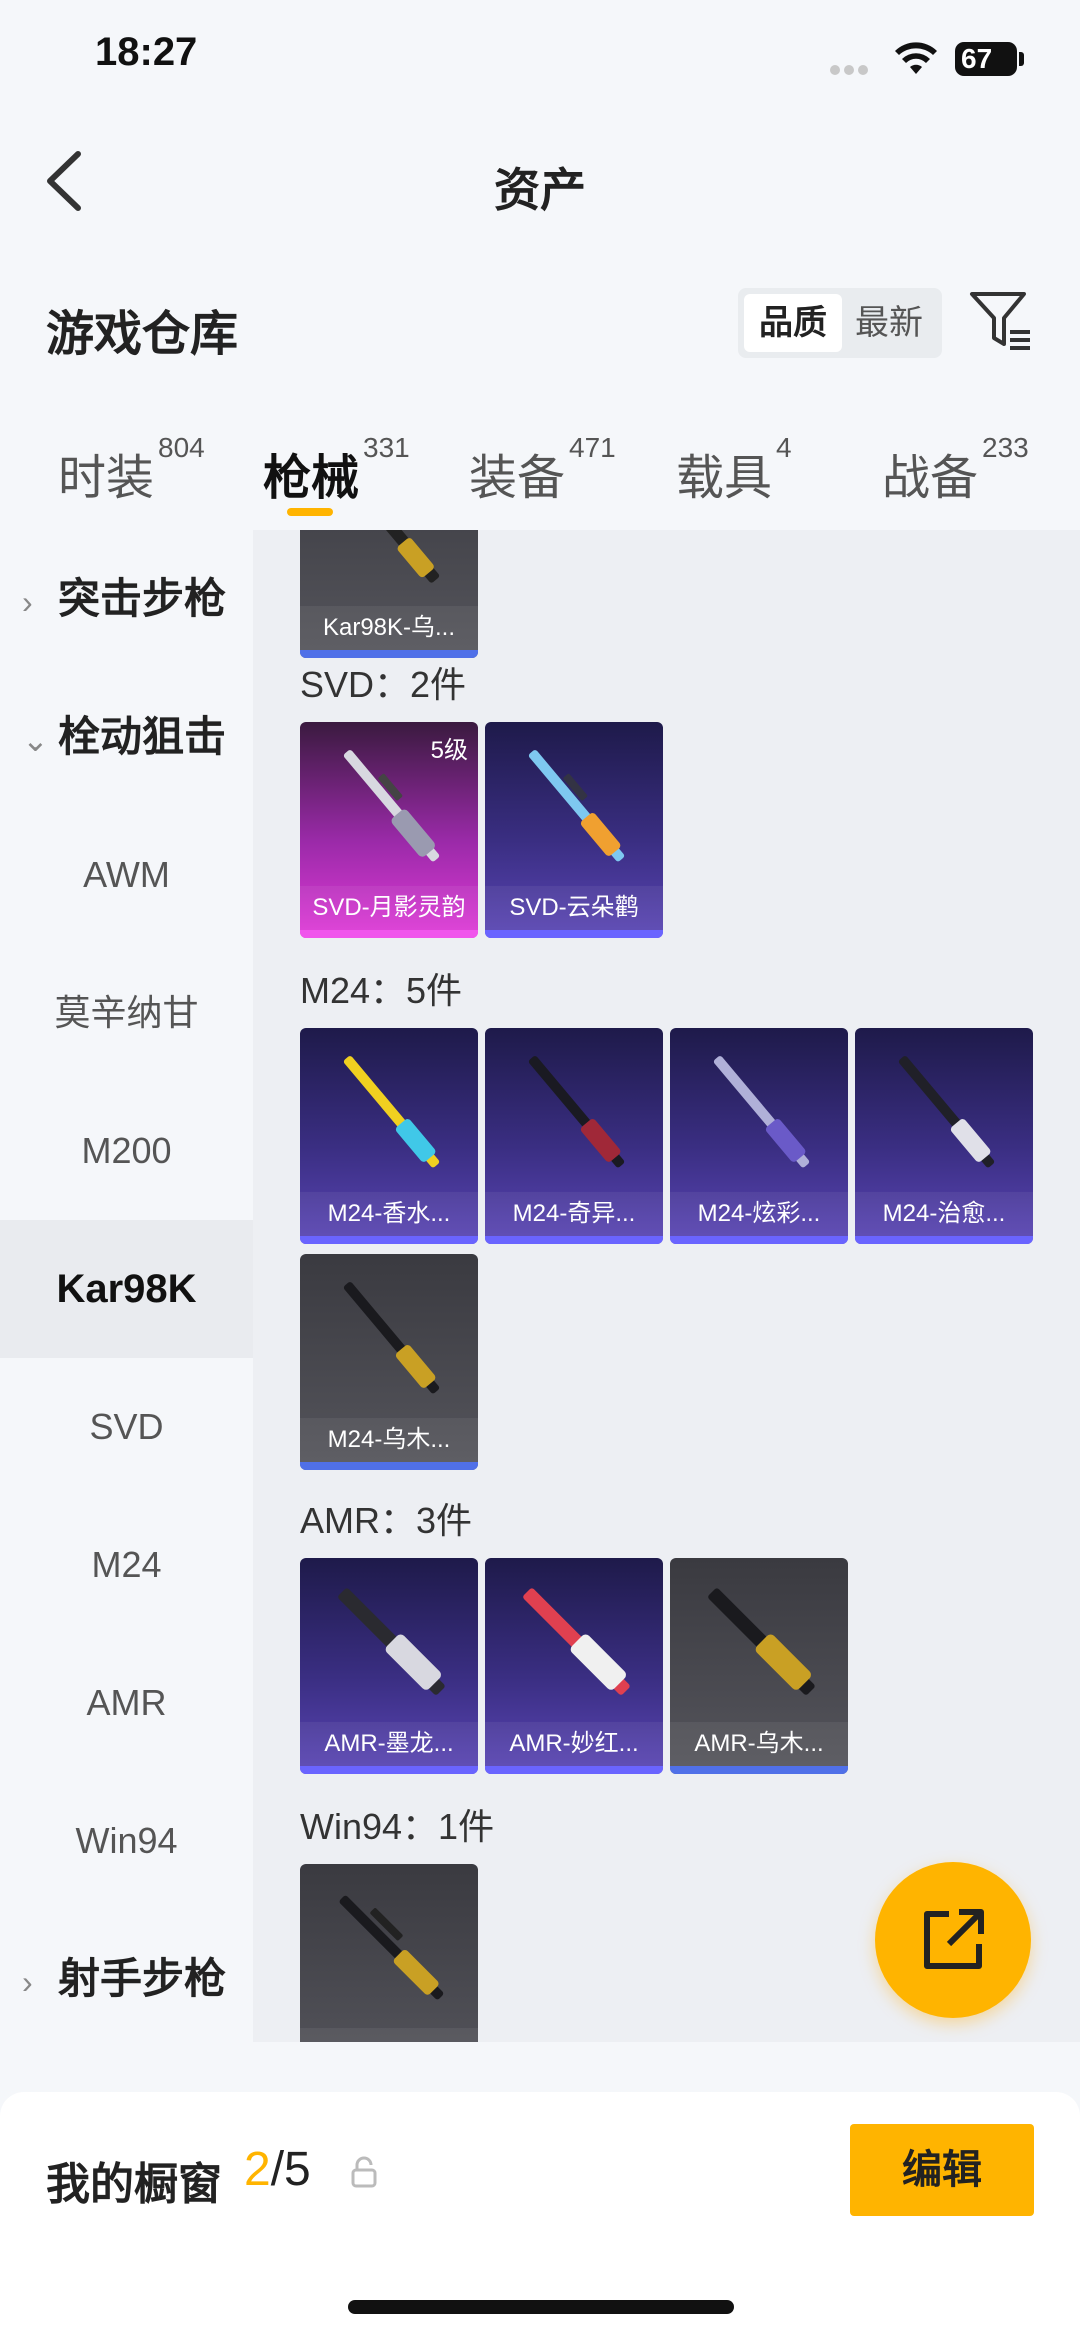 This screenshot has width=1080, height=2339. What do you see at coordinates (126, 1976) in the screenshot?
I see `sidebar-group-marksman-rifle: › 射手步枪` at bounding box center [126, 1976].